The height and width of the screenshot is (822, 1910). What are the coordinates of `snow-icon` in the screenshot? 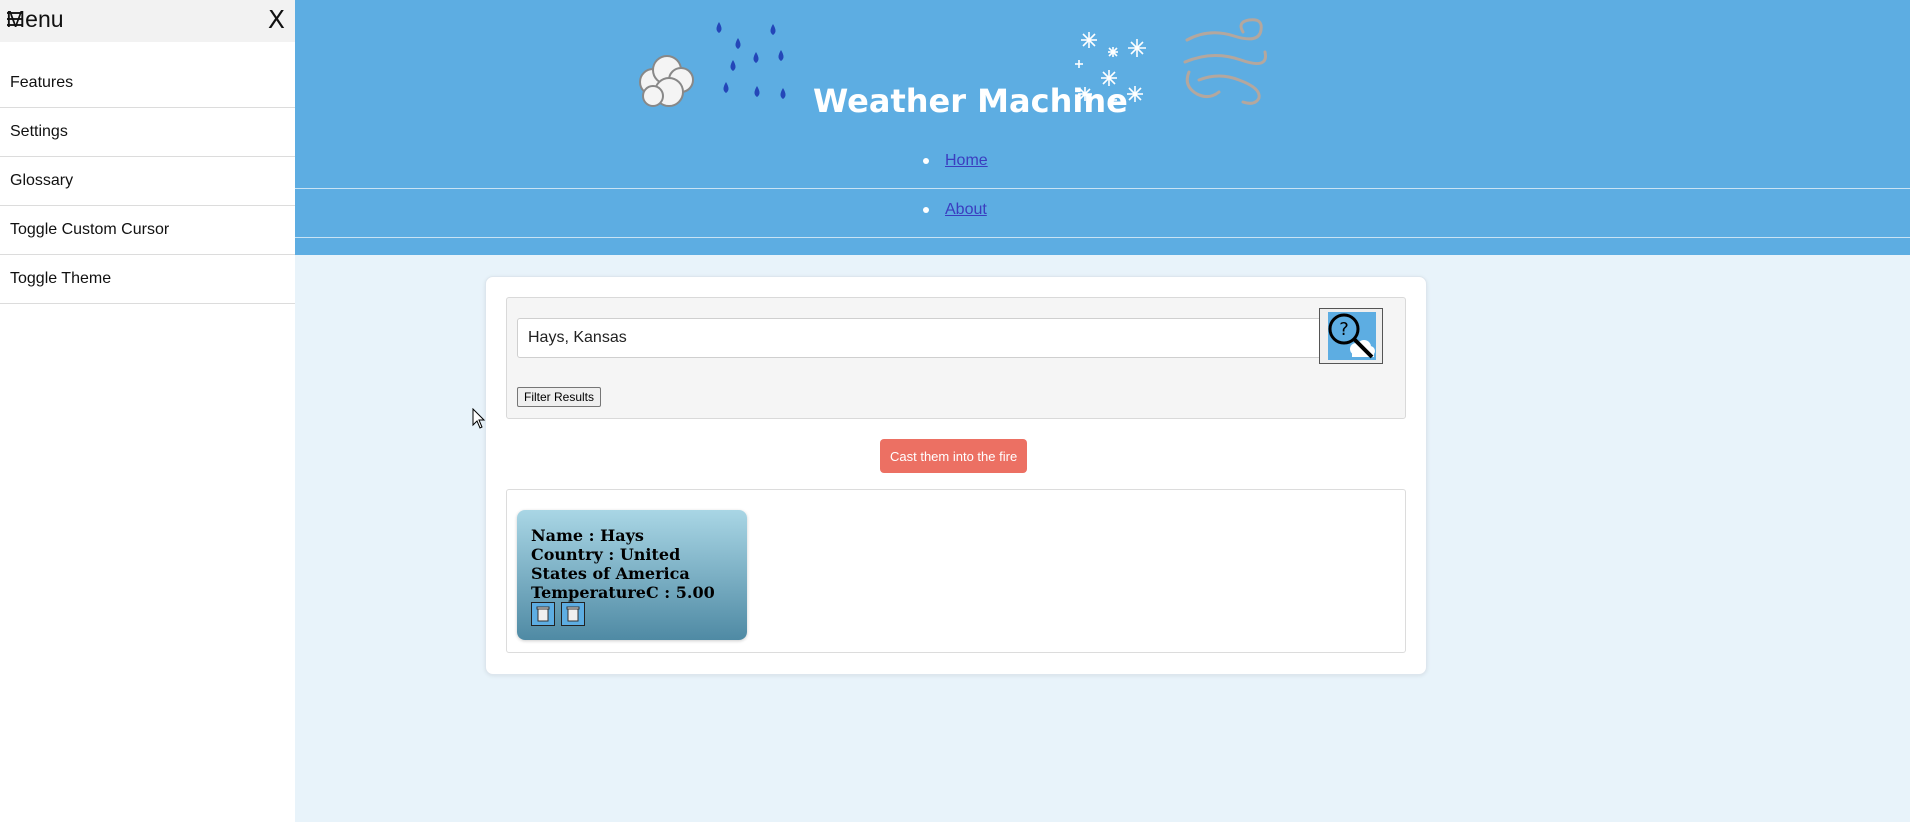 It's located at (1110, 68).